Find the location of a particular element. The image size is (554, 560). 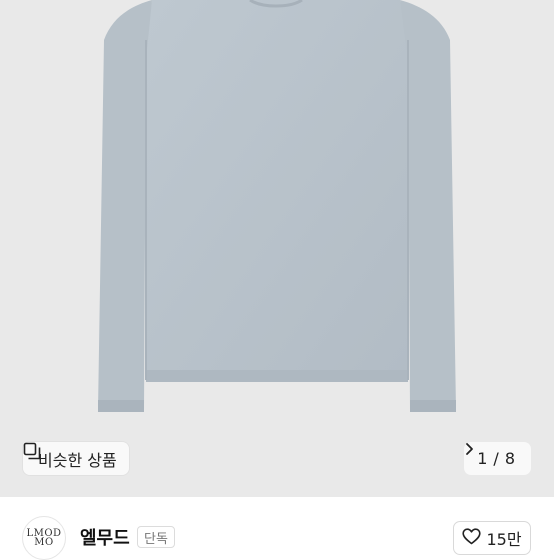

like-button: 15만 is located at coordinates (492, 538).